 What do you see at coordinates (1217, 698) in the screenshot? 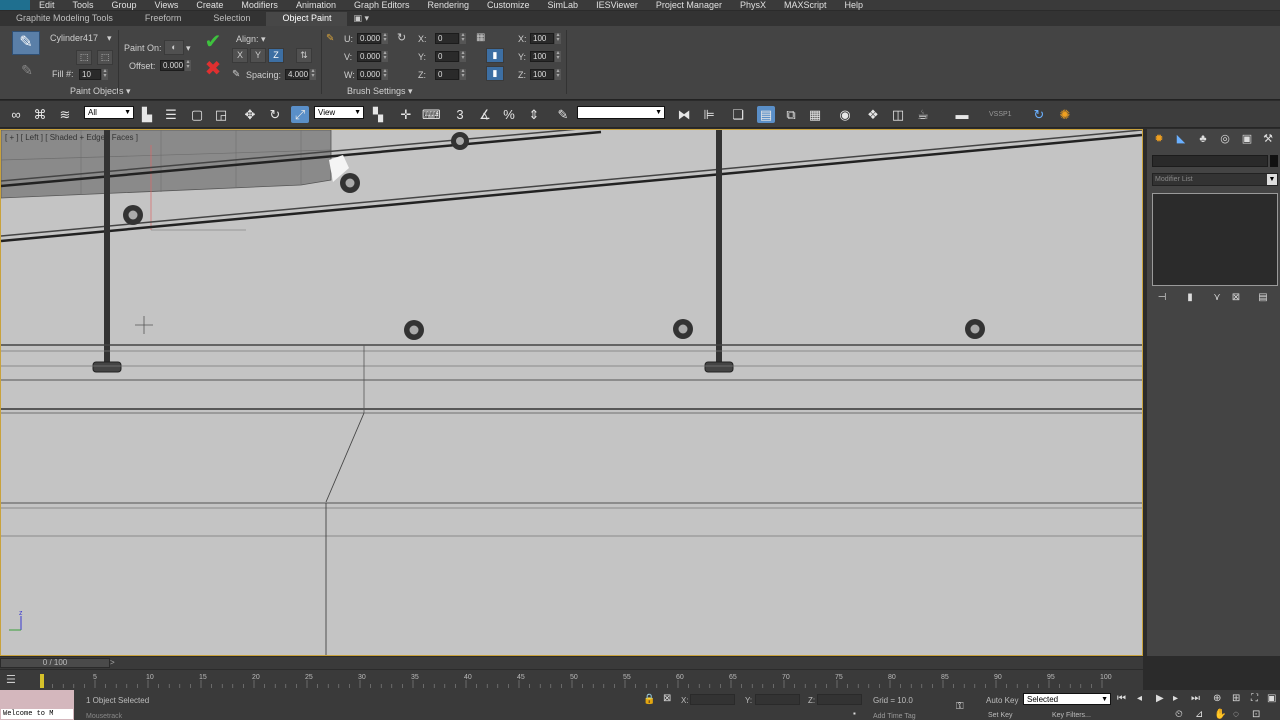
I see `zoom-icon: ⊕` at bounding box center [1217, 698].